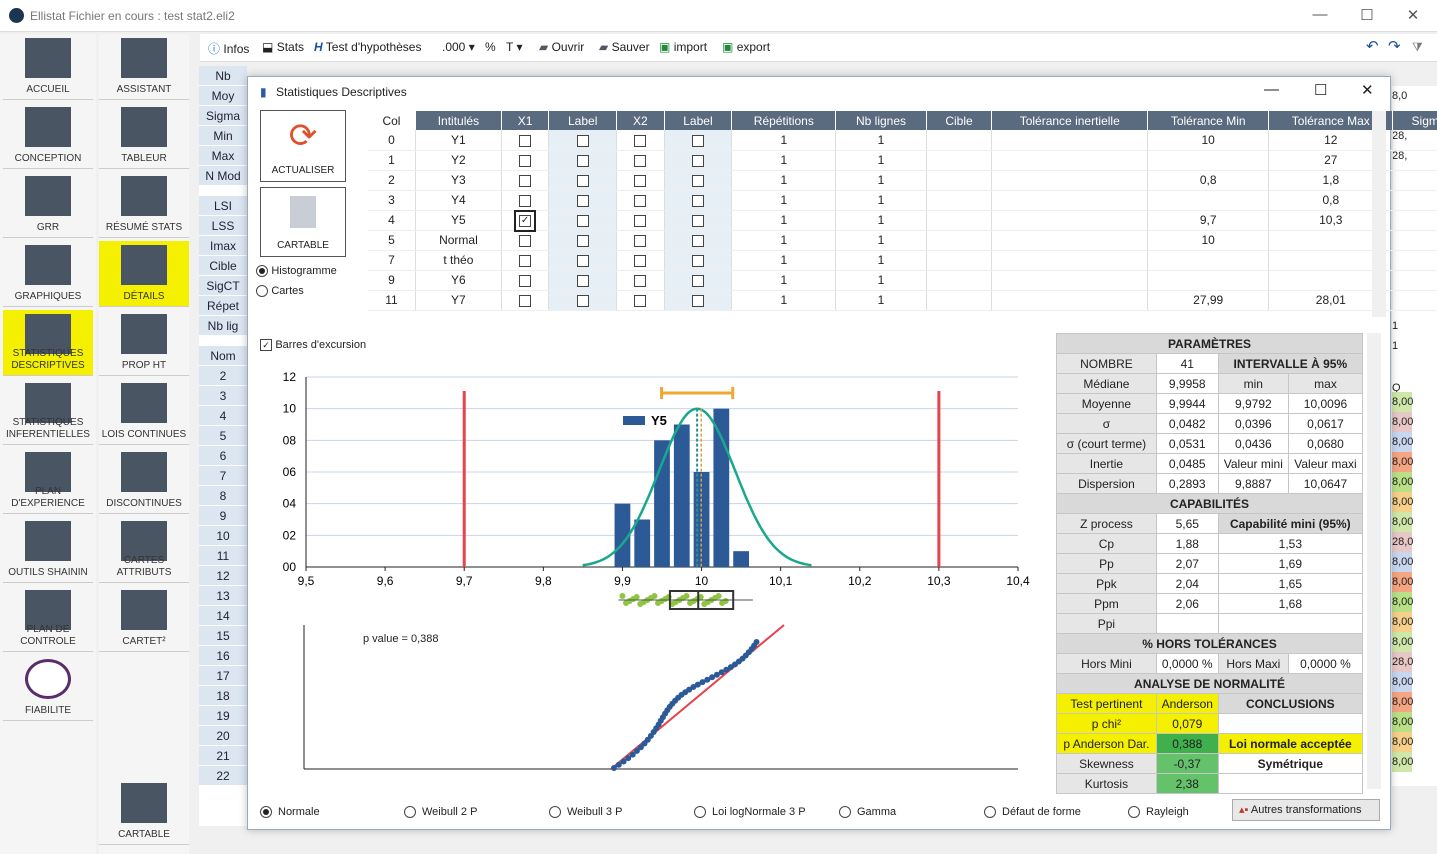 The image size is (1437, 854). Describe the element at coordinates (1374, 561) in the screenshot. I see `params-scrollbar` at that location.